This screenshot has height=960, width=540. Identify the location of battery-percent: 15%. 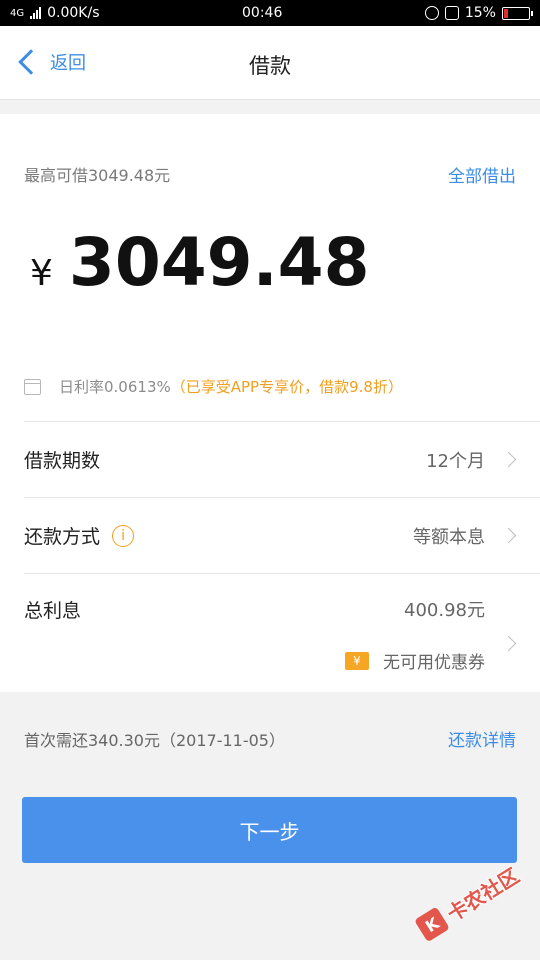
(480, 13).